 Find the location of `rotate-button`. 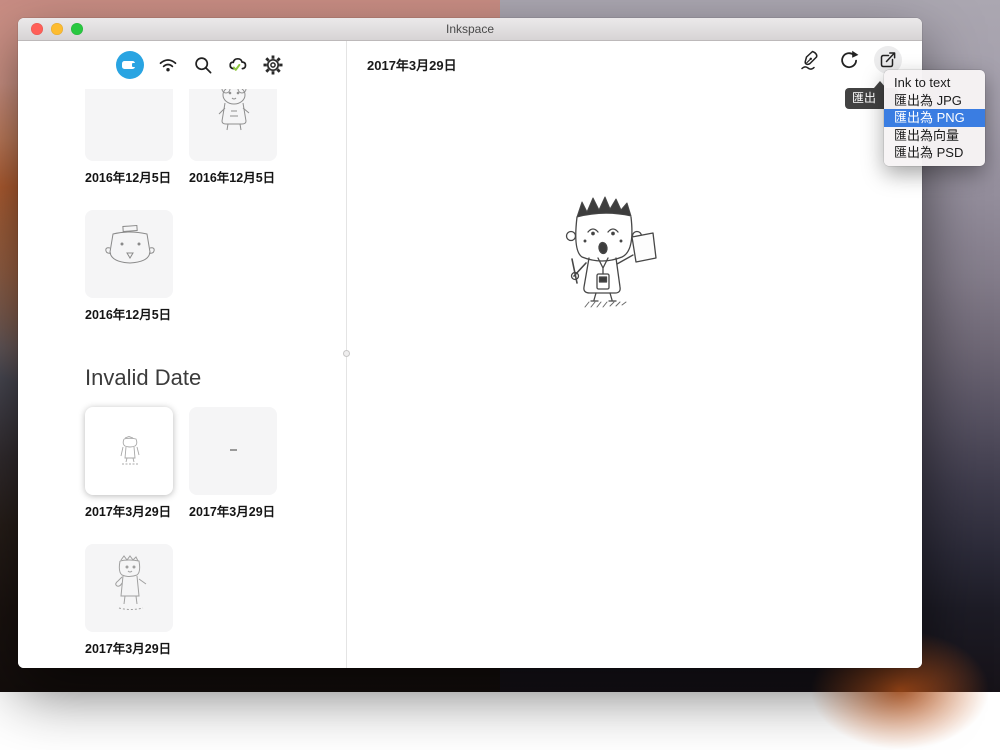

rotate-button is located at coordinates (849, 60).